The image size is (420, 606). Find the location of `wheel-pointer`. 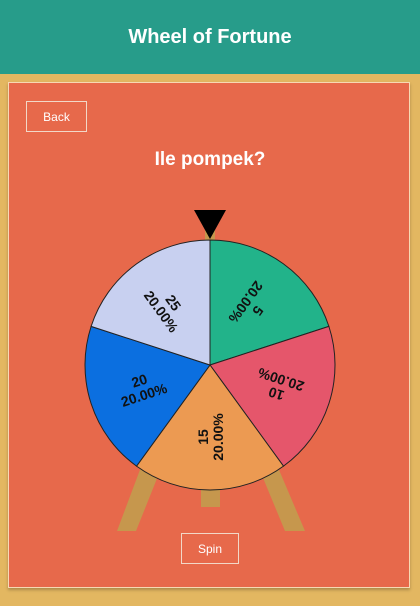

wheel-pointer is located at coordinates (210, 224).